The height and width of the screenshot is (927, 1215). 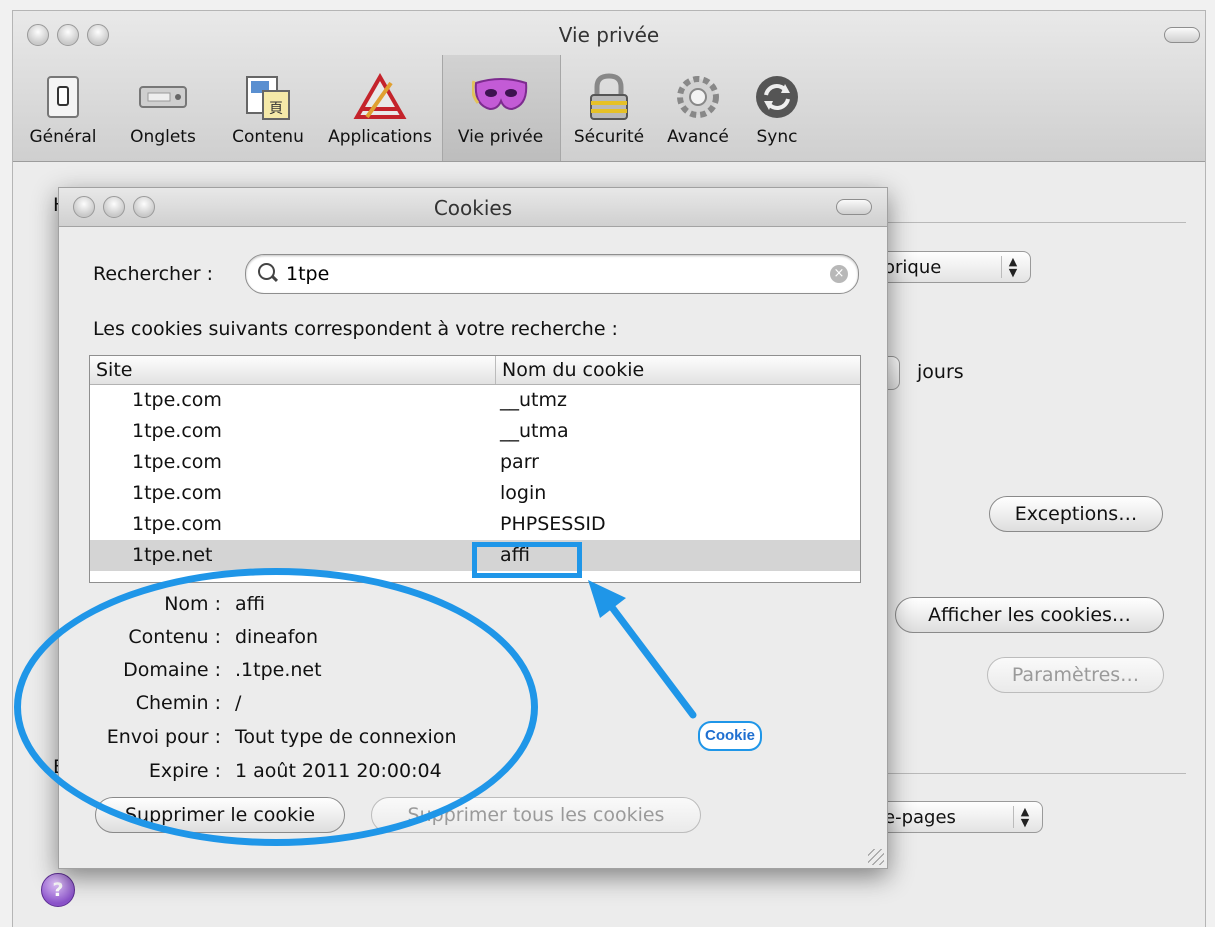 I want to click on tab-general: Général, so click(x=63, y=107).